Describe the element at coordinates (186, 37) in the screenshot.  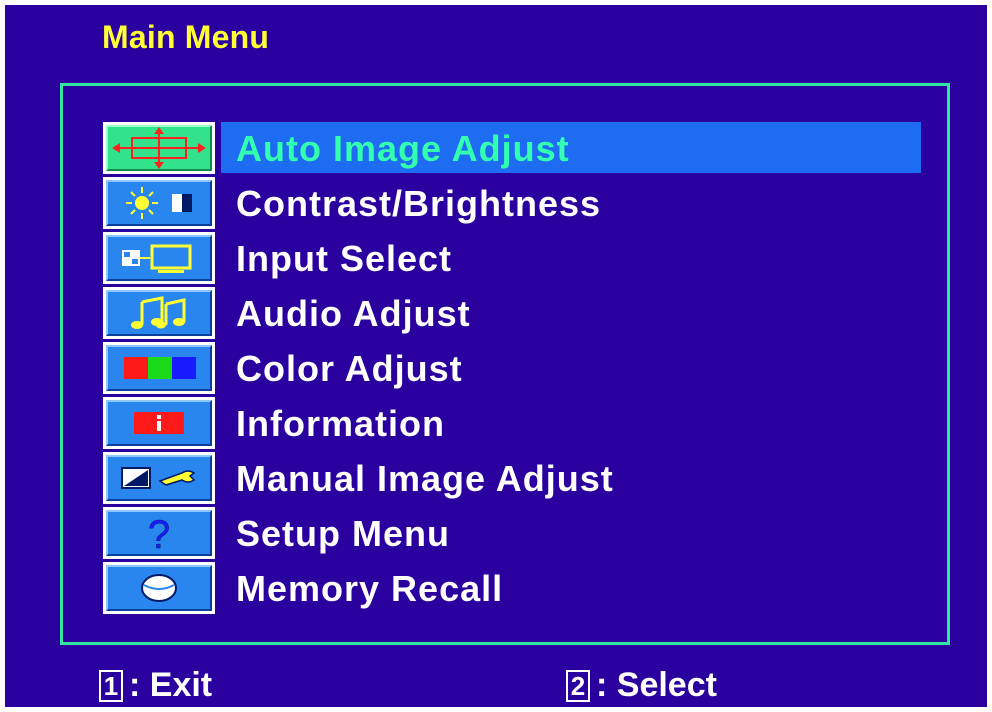
I see `menu-title: Main Menu` at that location.